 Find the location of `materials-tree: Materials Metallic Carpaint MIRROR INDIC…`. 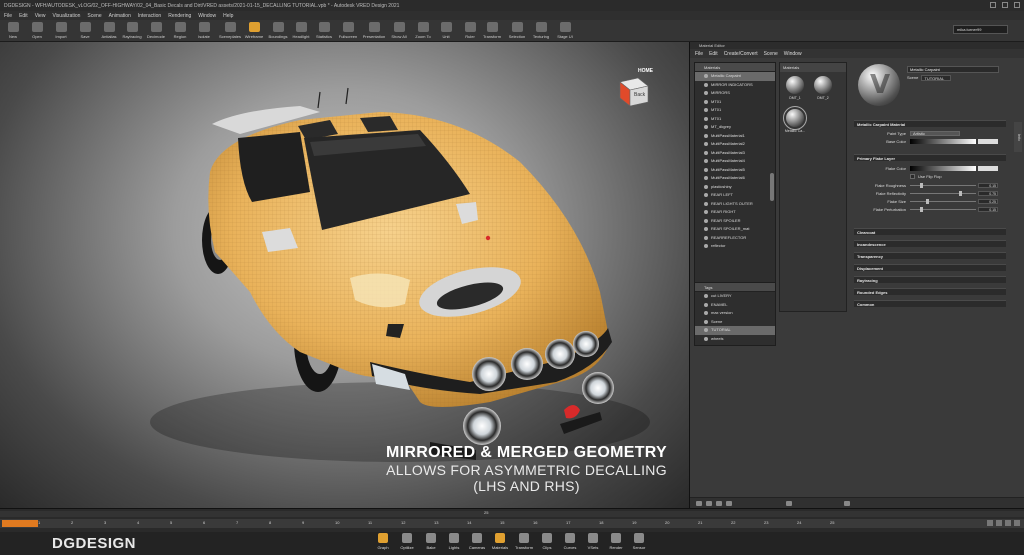

materials-tree: Materials Metallic Carpaint MIRROR INDIC… is located at coordinates (735, 187).